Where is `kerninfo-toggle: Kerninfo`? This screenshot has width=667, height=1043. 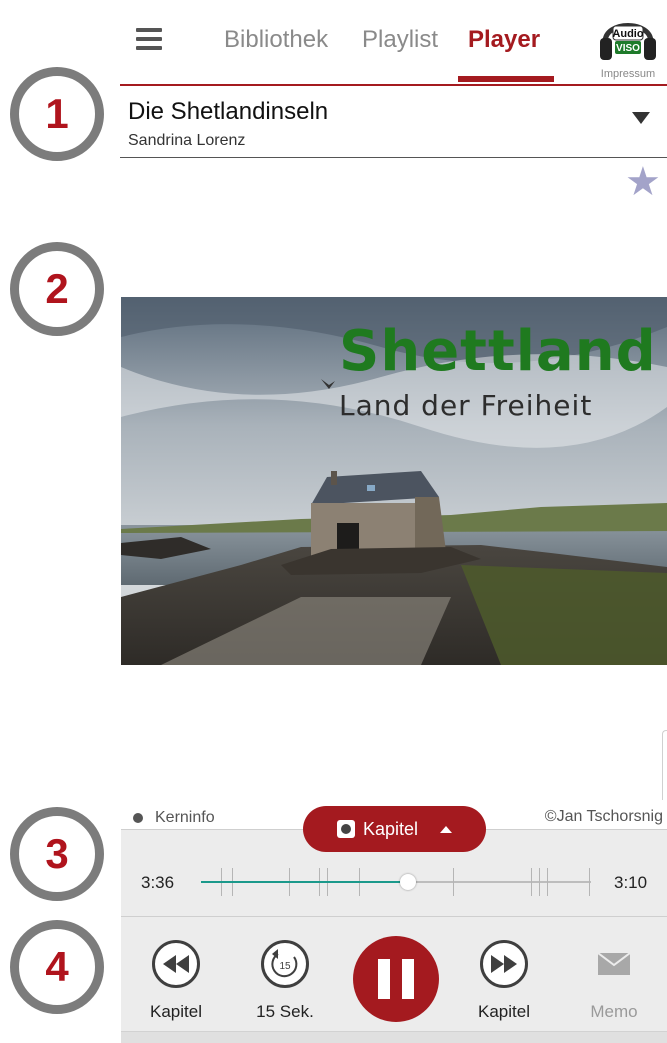
kerninfo-toggle: Kerninfo is located at coordinates (174, 818).